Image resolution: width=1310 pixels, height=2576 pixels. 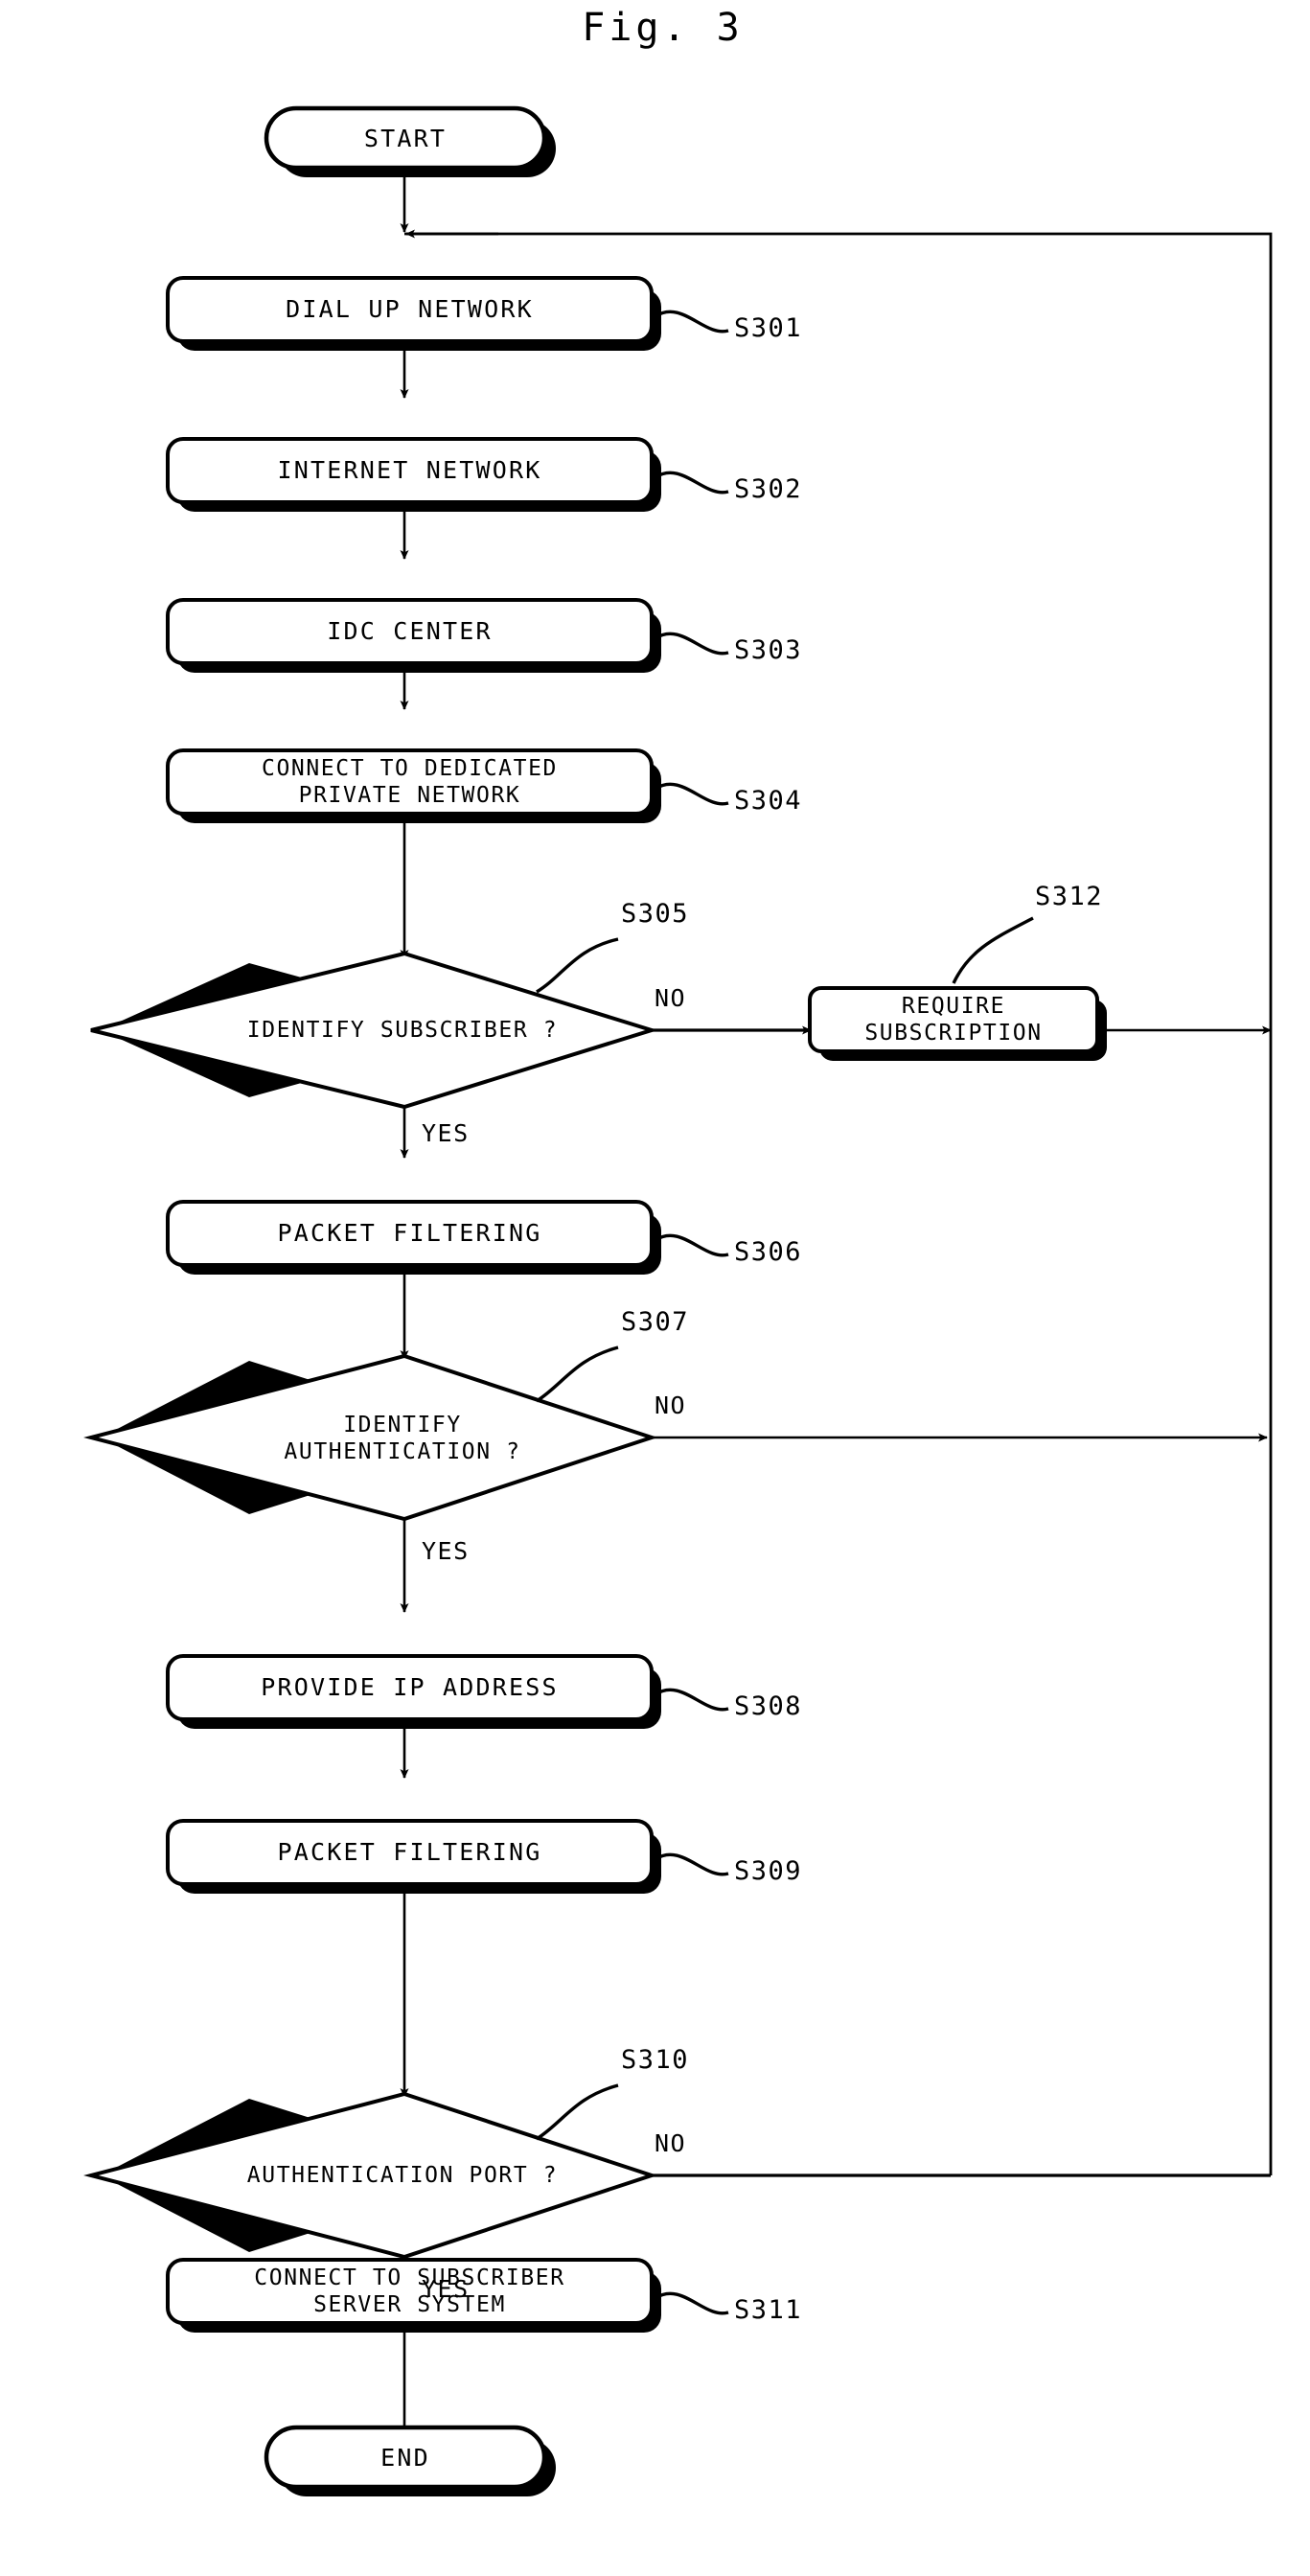 What do you see at coordinates (410, 2291) in the screenshot?
I see `node-s311` at bounding box center [410, 2291].